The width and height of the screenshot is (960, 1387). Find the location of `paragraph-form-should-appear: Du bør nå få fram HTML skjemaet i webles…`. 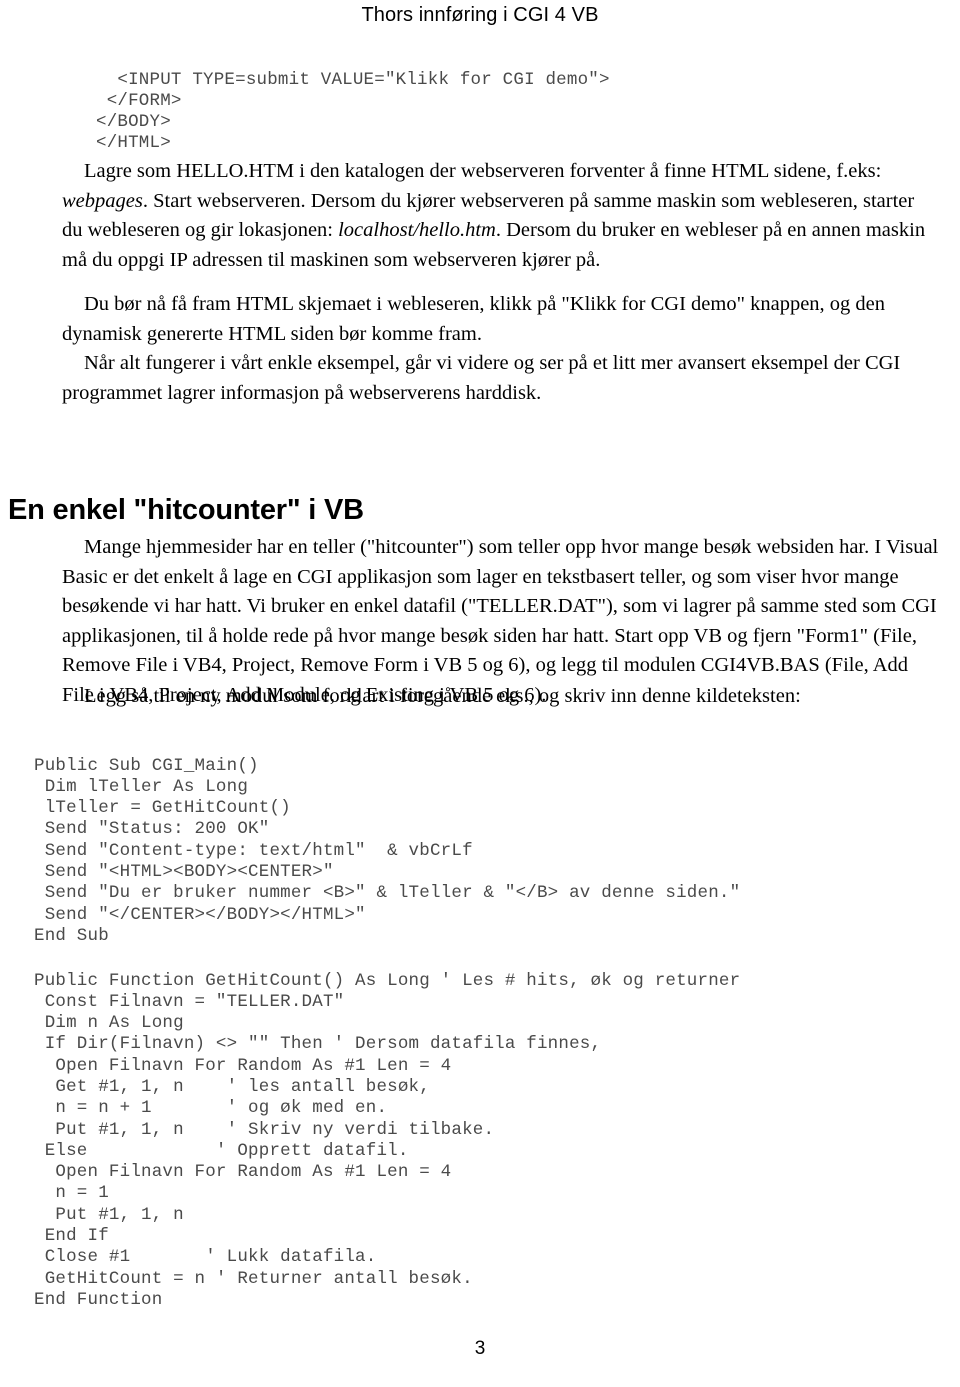

paragraph-form-should-appear: Du bør nå få fram HTML skjemaet i webles… is located at coordinates (499, 319).